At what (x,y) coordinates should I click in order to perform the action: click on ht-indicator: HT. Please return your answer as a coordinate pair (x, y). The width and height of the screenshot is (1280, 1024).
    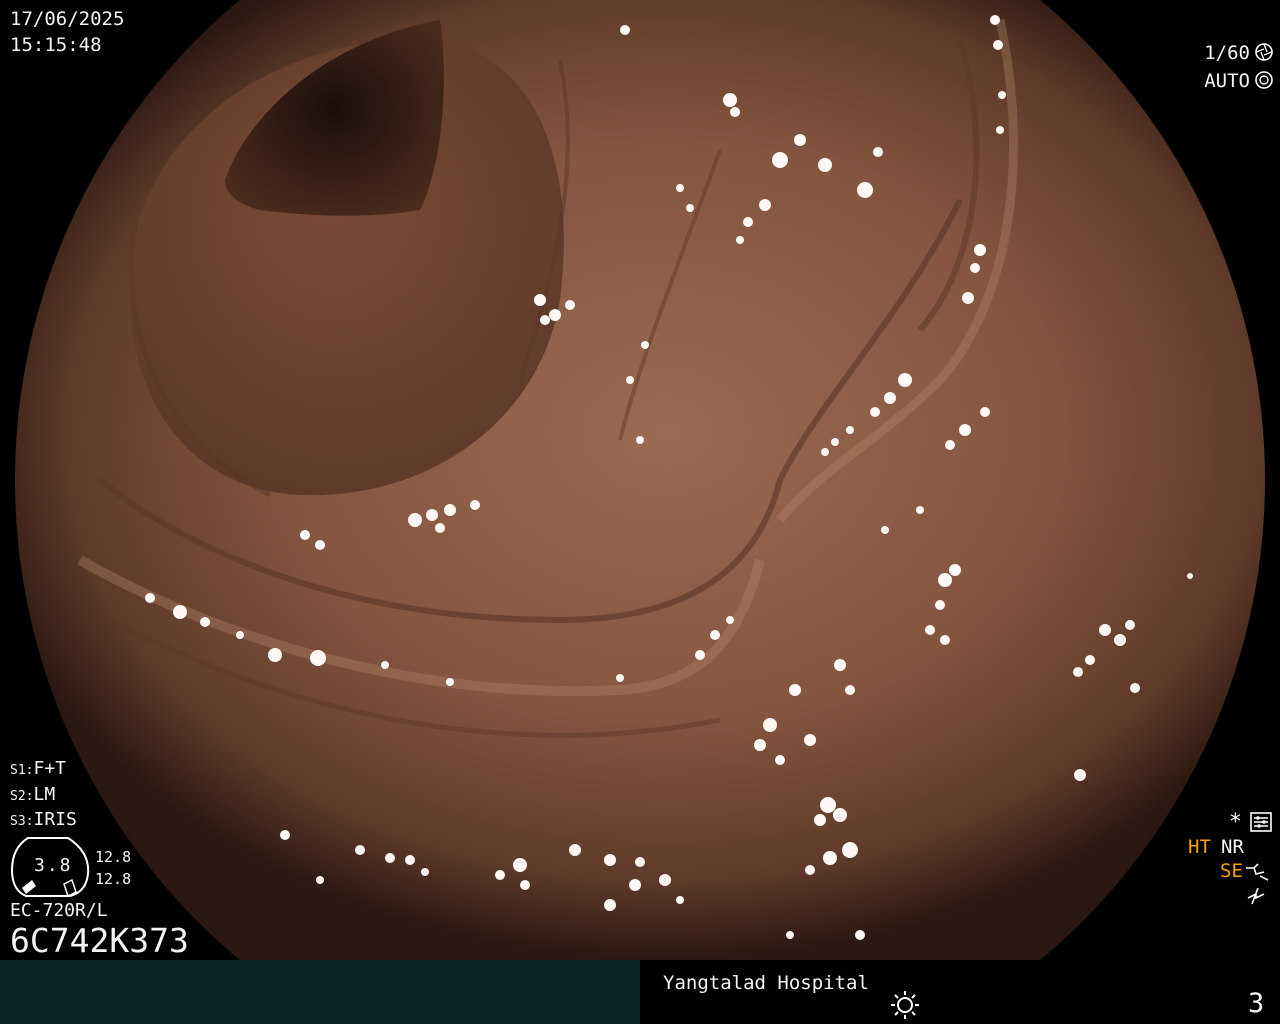
    Looking at the image, I should click on (1199, 847).